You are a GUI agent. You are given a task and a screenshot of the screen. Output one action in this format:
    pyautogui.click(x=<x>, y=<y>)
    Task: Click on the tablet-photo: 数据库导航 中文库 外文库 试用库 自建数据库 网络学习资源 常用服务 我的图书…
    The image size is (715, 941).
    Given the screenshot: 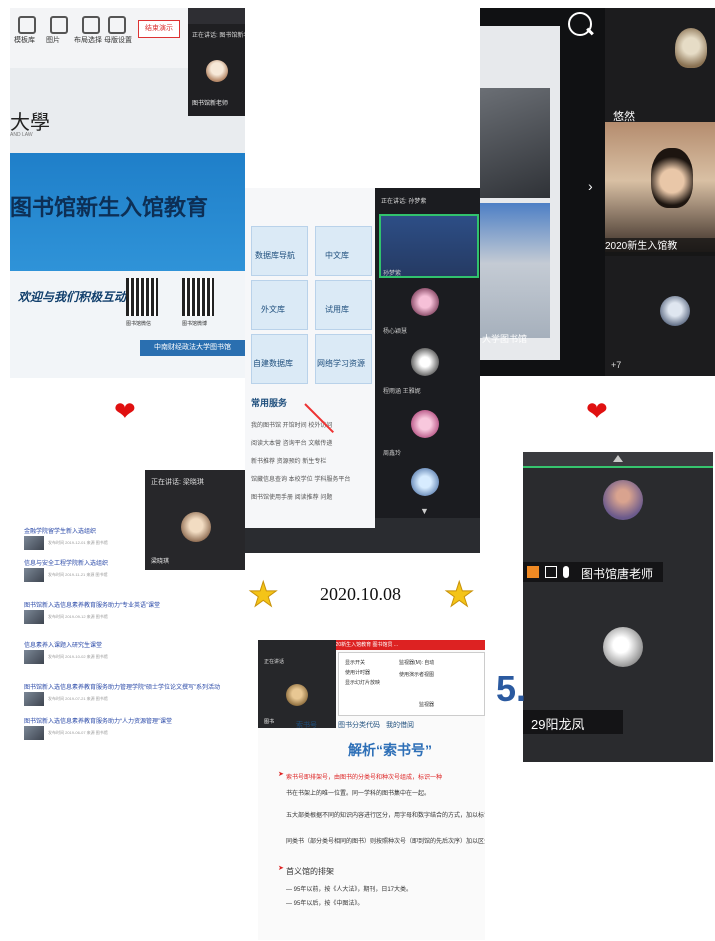 What is the action you would take?
    pyautogui.click(x=362, y=370)
    